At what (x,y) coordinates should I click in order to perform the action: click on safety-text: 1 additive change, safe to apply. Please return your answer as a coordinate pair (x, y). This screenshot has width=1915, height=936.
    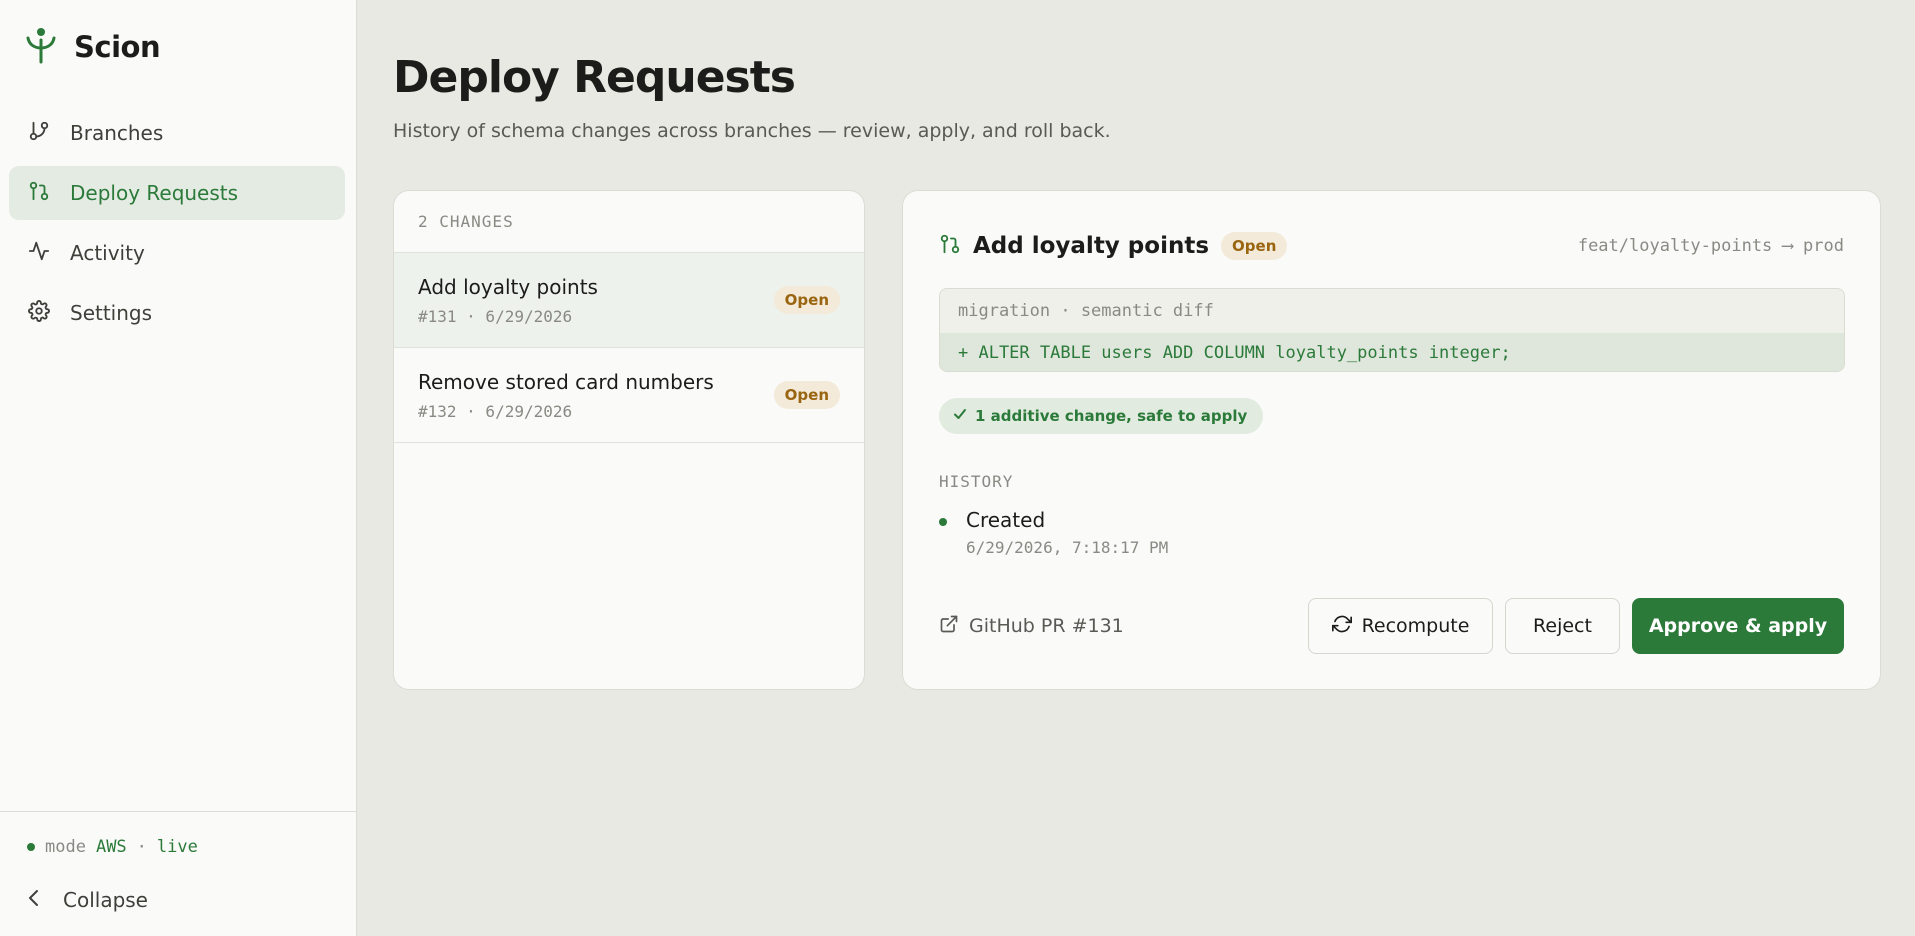
    Looking at the image, I should click on (1111, 416).